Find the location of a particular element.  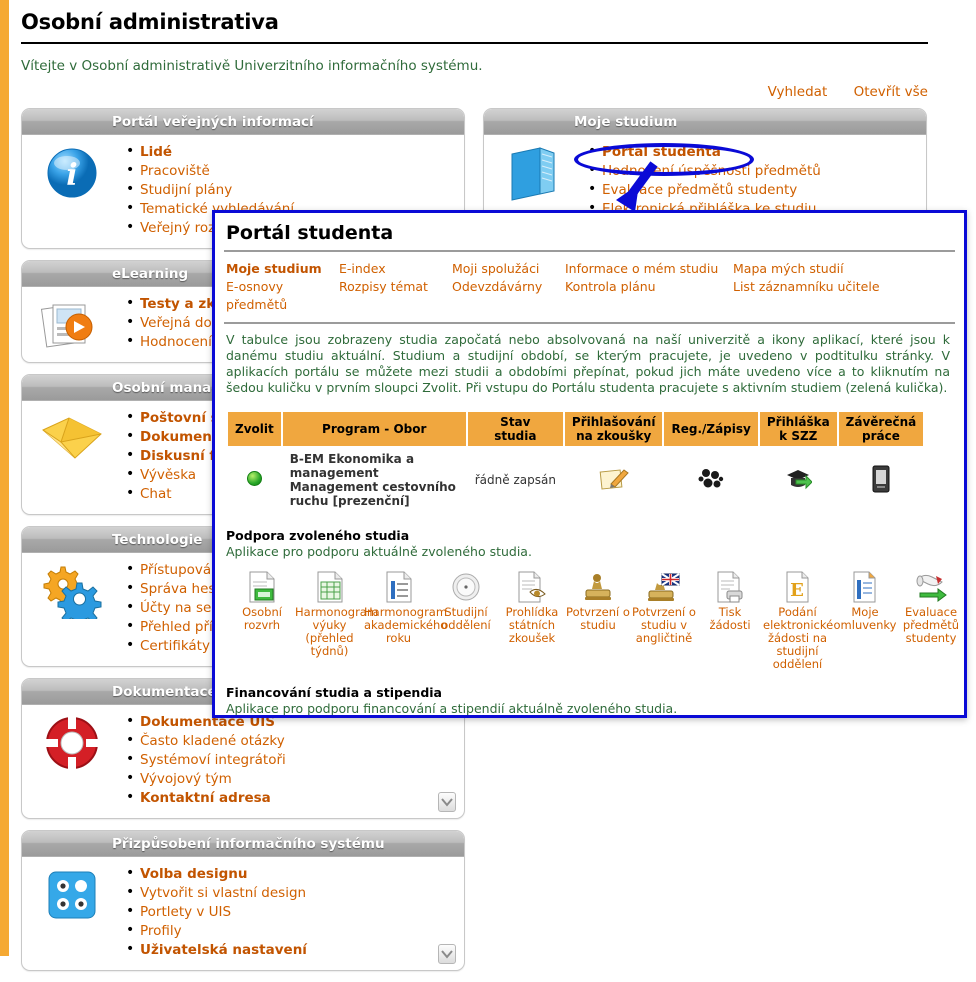

portlet-link: Hodnocení is located at coordinates (176, 342).